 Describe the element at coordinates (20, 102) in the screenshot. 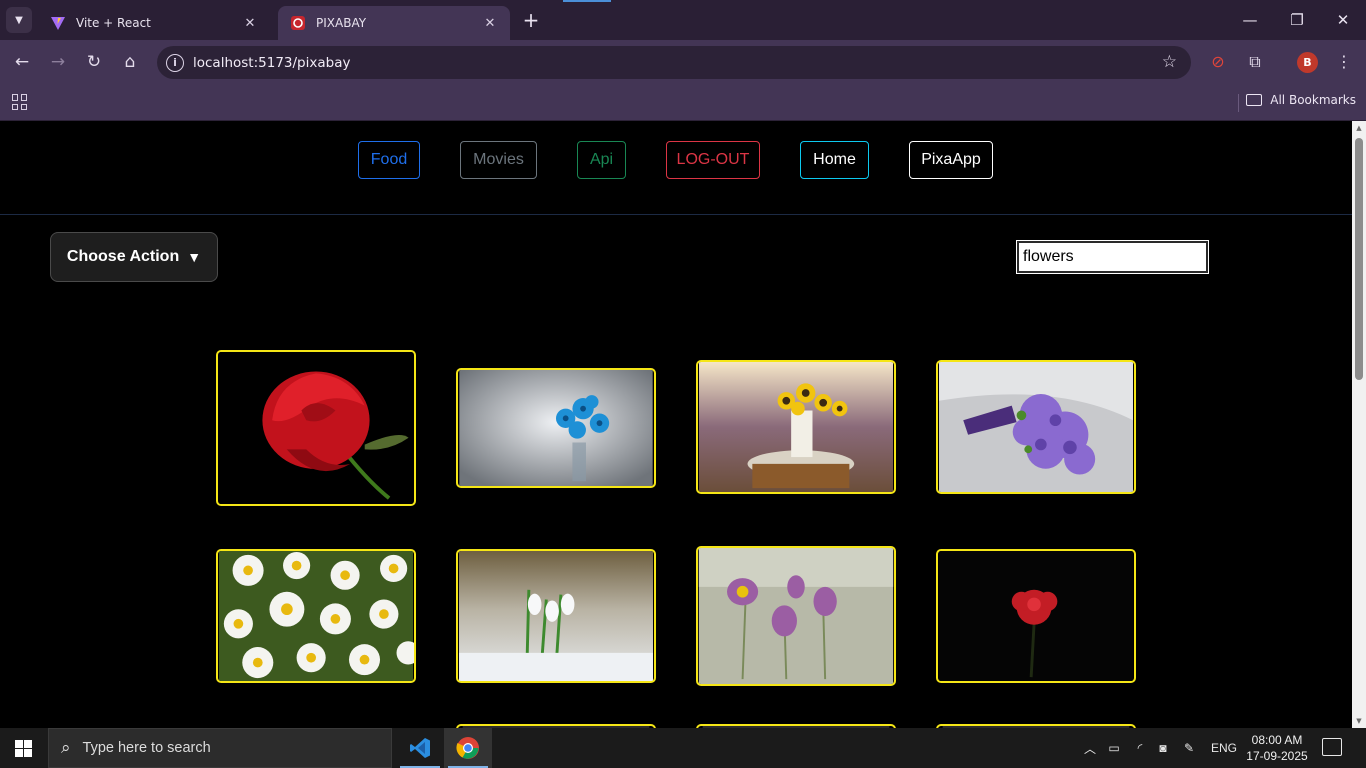

I see `apps-grid-icon` at that location.